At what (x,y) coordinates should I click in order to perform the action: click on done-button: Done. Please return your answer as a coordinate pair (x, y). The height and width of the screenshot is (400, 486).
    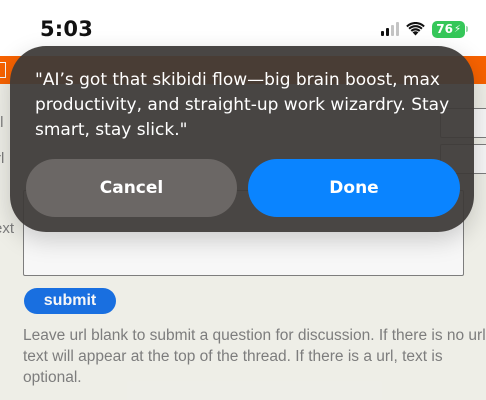
    Looking at the image, I should click on (354, 188).